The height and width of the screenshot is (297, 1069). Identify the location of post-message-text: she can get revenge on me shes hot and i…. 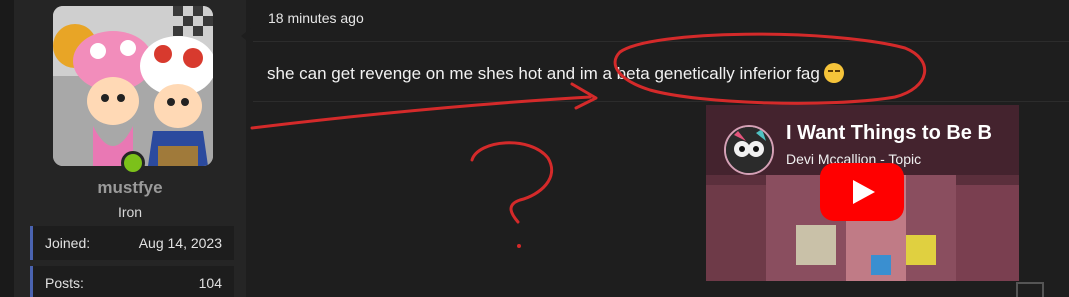
(543, 73).